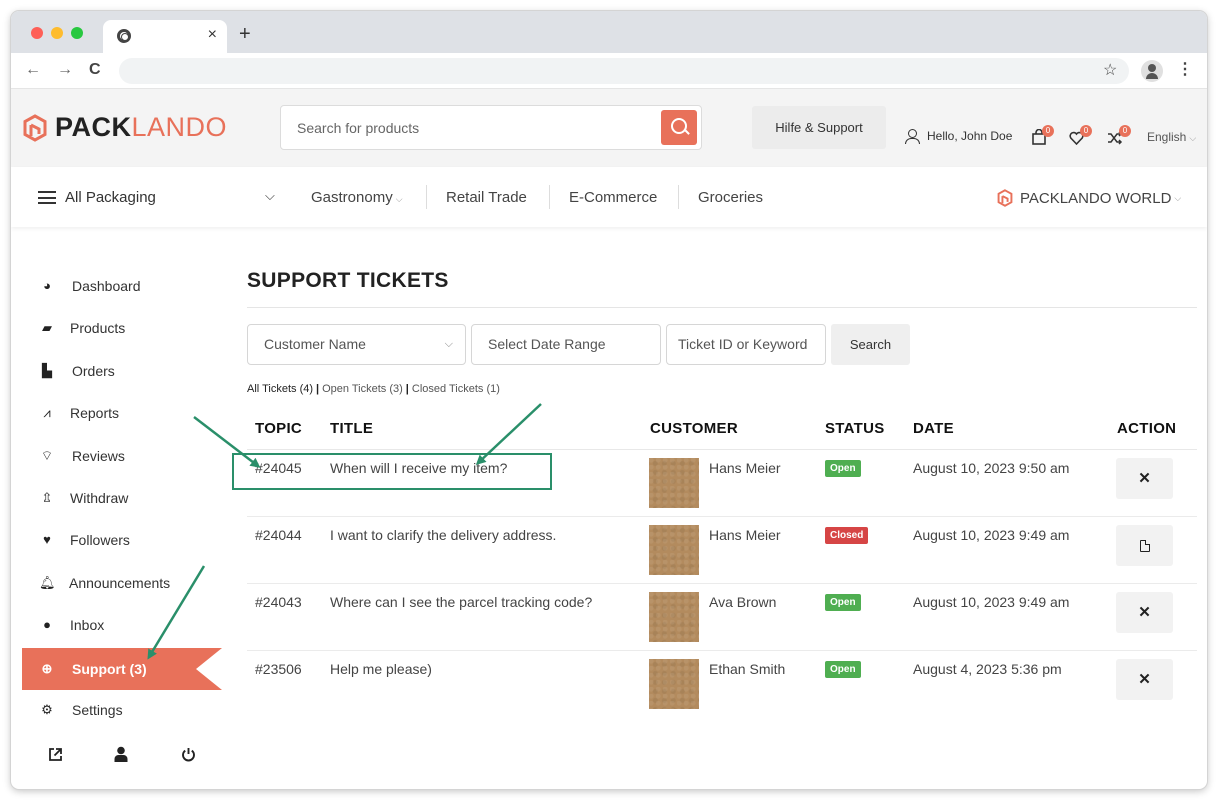  I want to click on new-tab-button: +, so click(245, 34).